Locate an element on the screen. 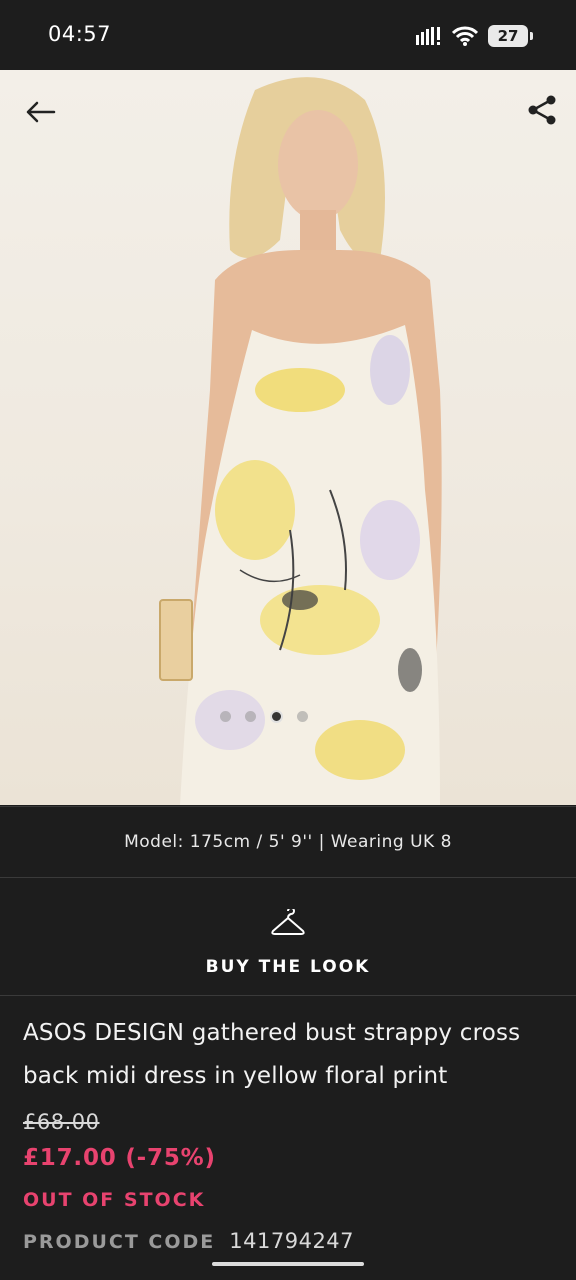  status-time: 04:57 is located at coordinates (80, 34).